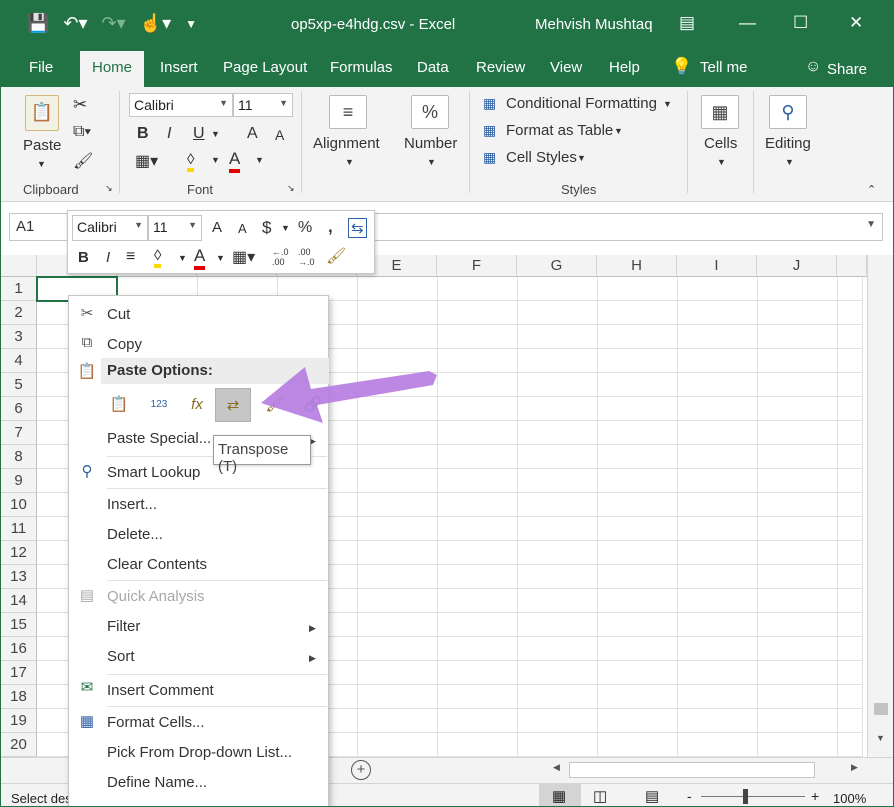 This screenshot has height=807, width=894. What do you see at coordinates (19, 505) in the screenshot?
I see `row-header: 10` at bounding box center [19, 505].